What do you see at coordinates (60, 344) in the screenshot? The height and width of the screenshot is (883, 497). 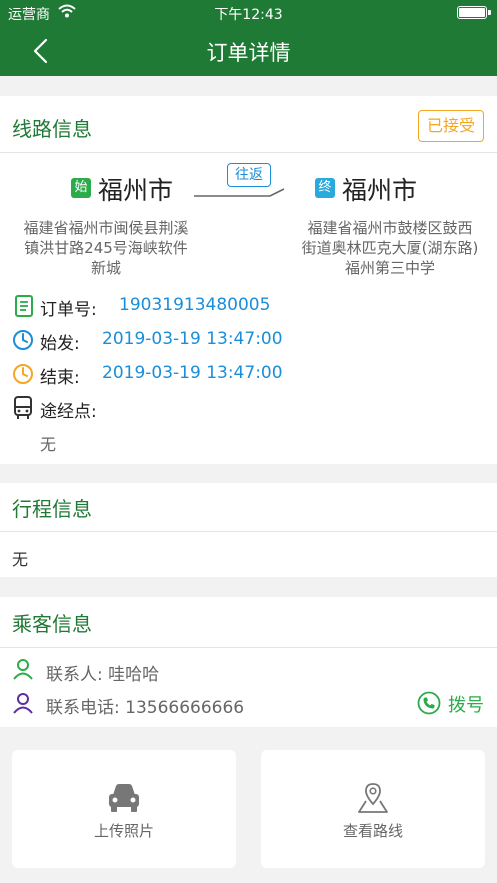 I see `start-time-label: 始发:` at bounding box center [60, 344].